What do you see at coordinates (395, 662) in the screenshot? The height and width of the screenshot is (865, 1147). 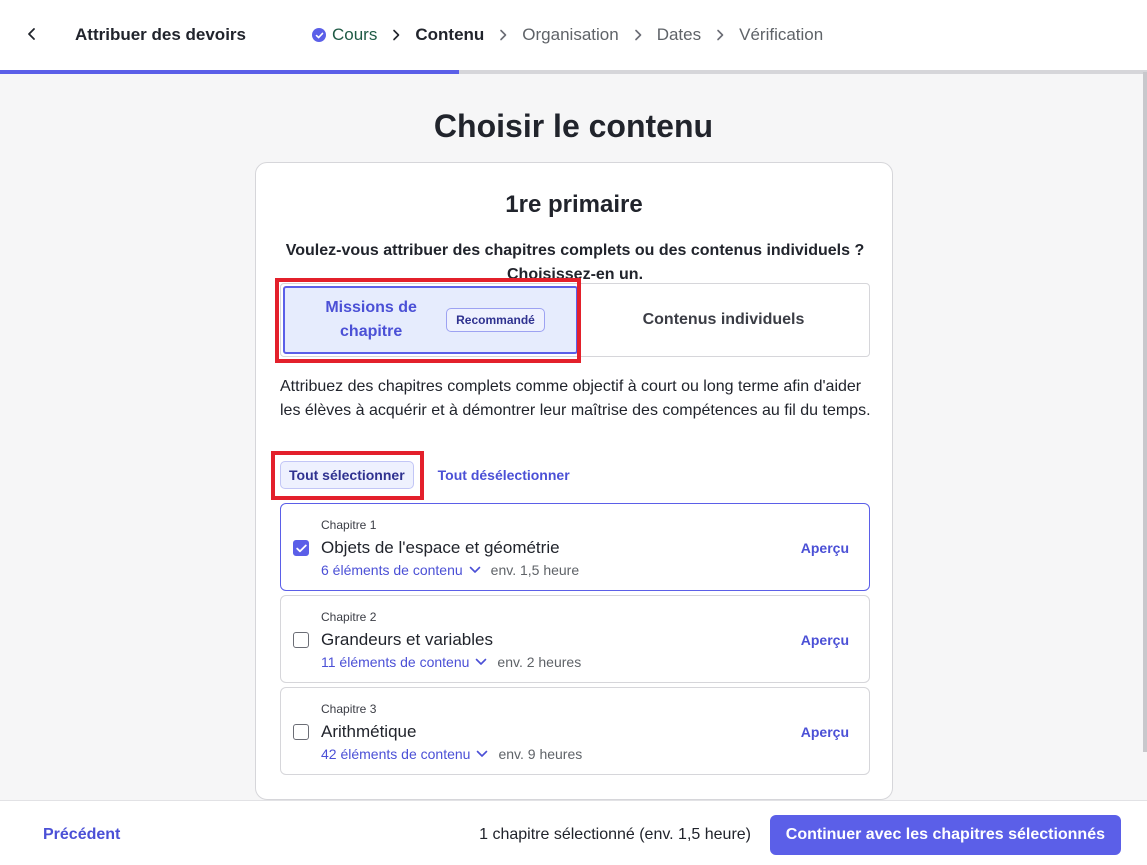 I see `content-items-count: 11 éléments de contenu` at bounding box center [395, 662].